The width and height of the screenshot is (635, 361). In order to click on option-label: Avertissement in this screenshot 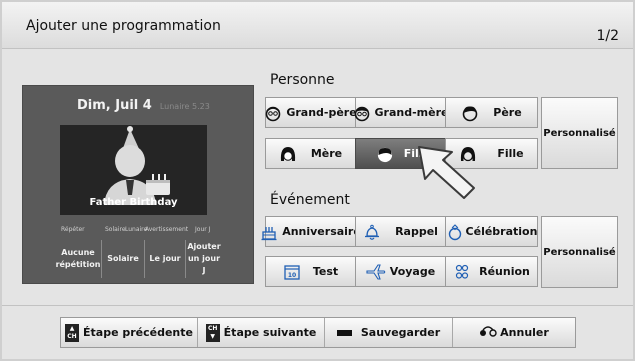, I will do `click(167, 229)`.